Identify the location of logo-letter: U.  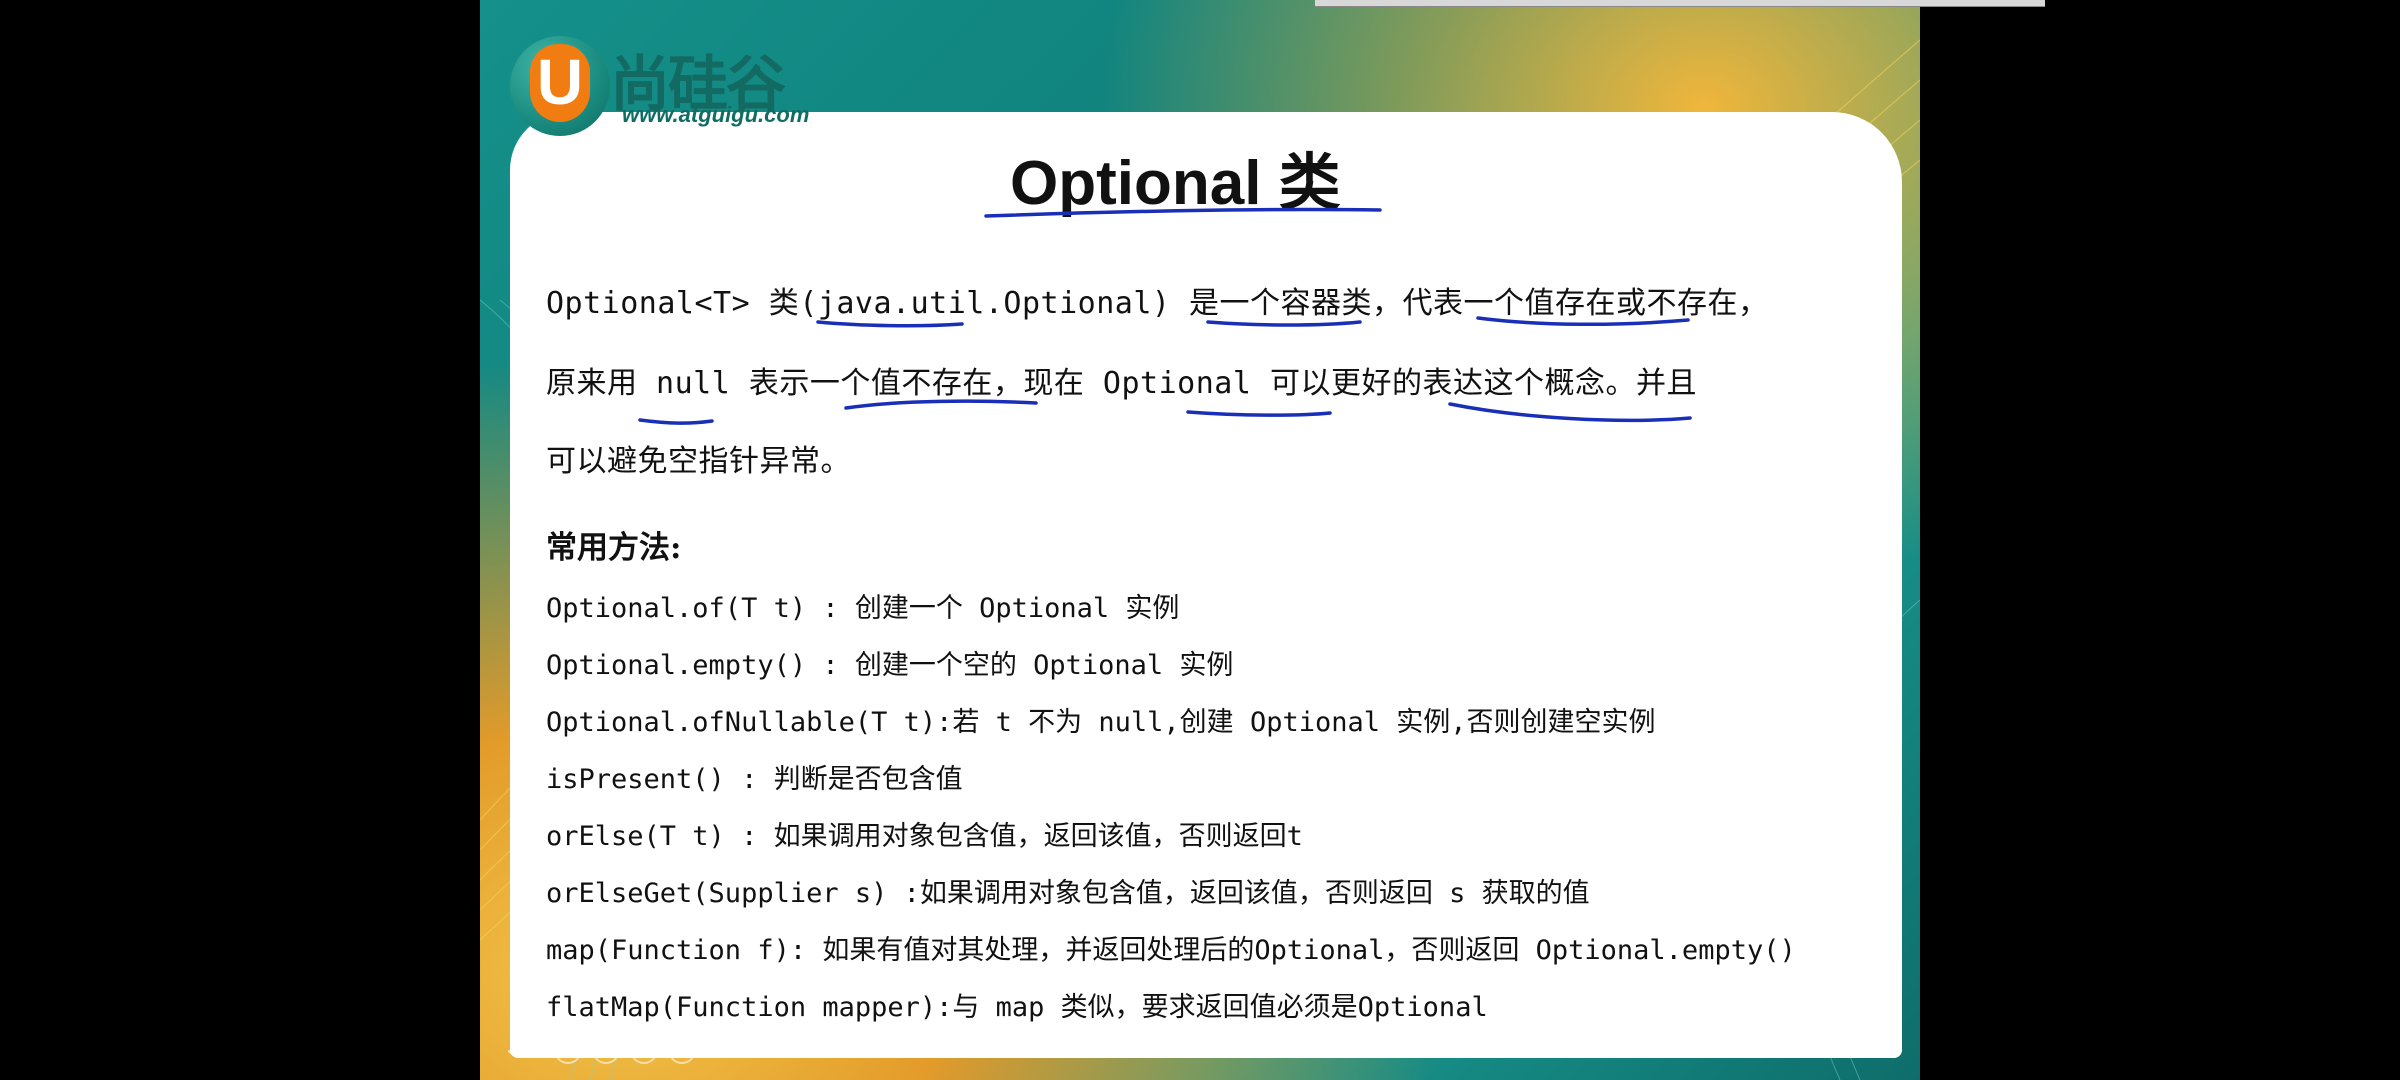
(560, 83).